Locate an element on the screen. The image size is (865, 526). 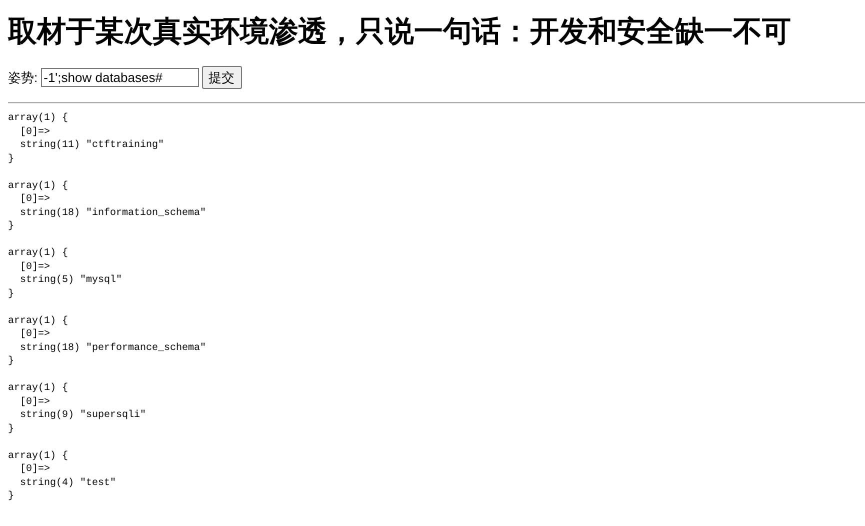
input-field: -1';show databases# is located at coordinates (119, 77).